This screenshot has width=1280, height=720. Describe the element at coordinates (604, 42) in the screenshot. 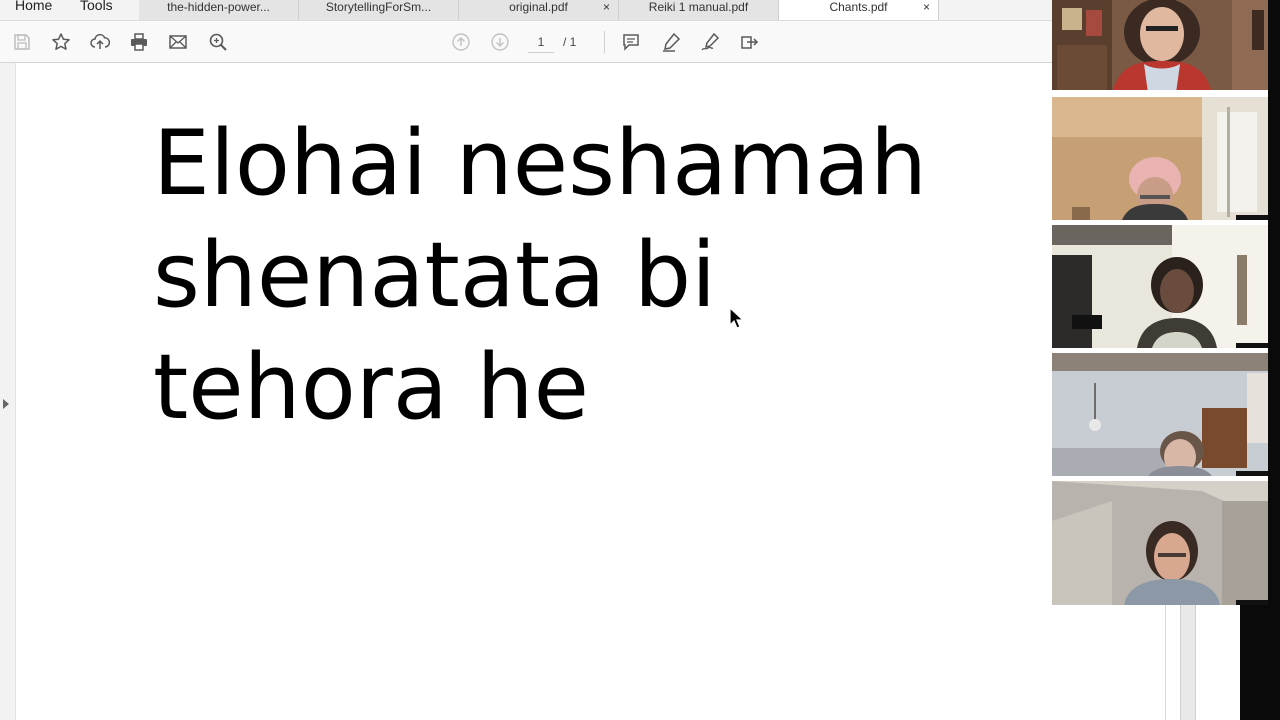

I see `toolbar-divider` at that location.